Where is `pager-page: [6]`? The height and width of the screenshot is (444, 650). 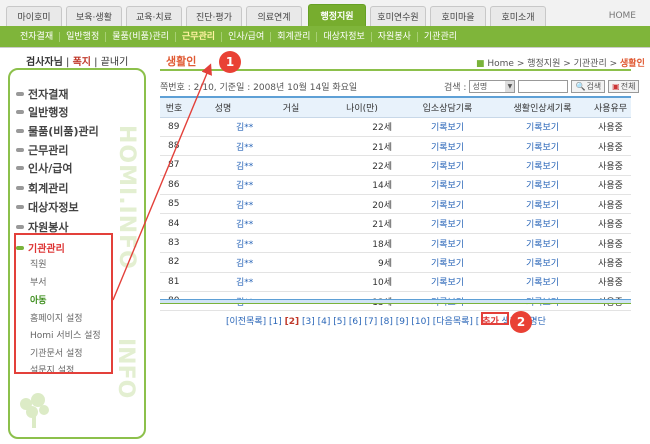 pager-page: [6] is located at coordinates (355, 322).